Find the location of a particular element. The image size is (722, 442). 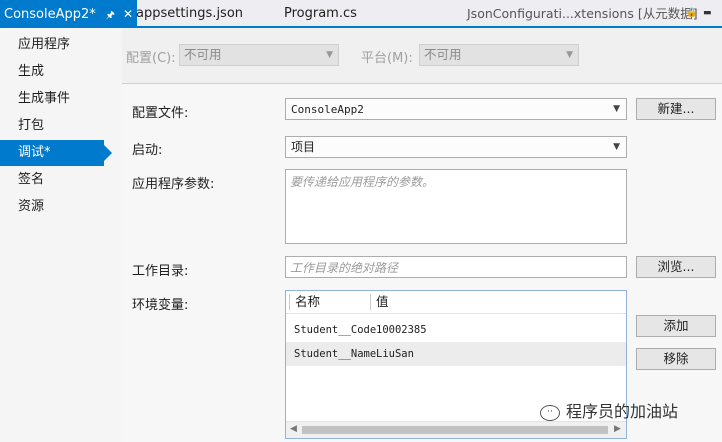

configuration-row: 配置(C): 不可用 ▼ 平台(M): 不可用 ▼ is located at coordinates (422, 55).